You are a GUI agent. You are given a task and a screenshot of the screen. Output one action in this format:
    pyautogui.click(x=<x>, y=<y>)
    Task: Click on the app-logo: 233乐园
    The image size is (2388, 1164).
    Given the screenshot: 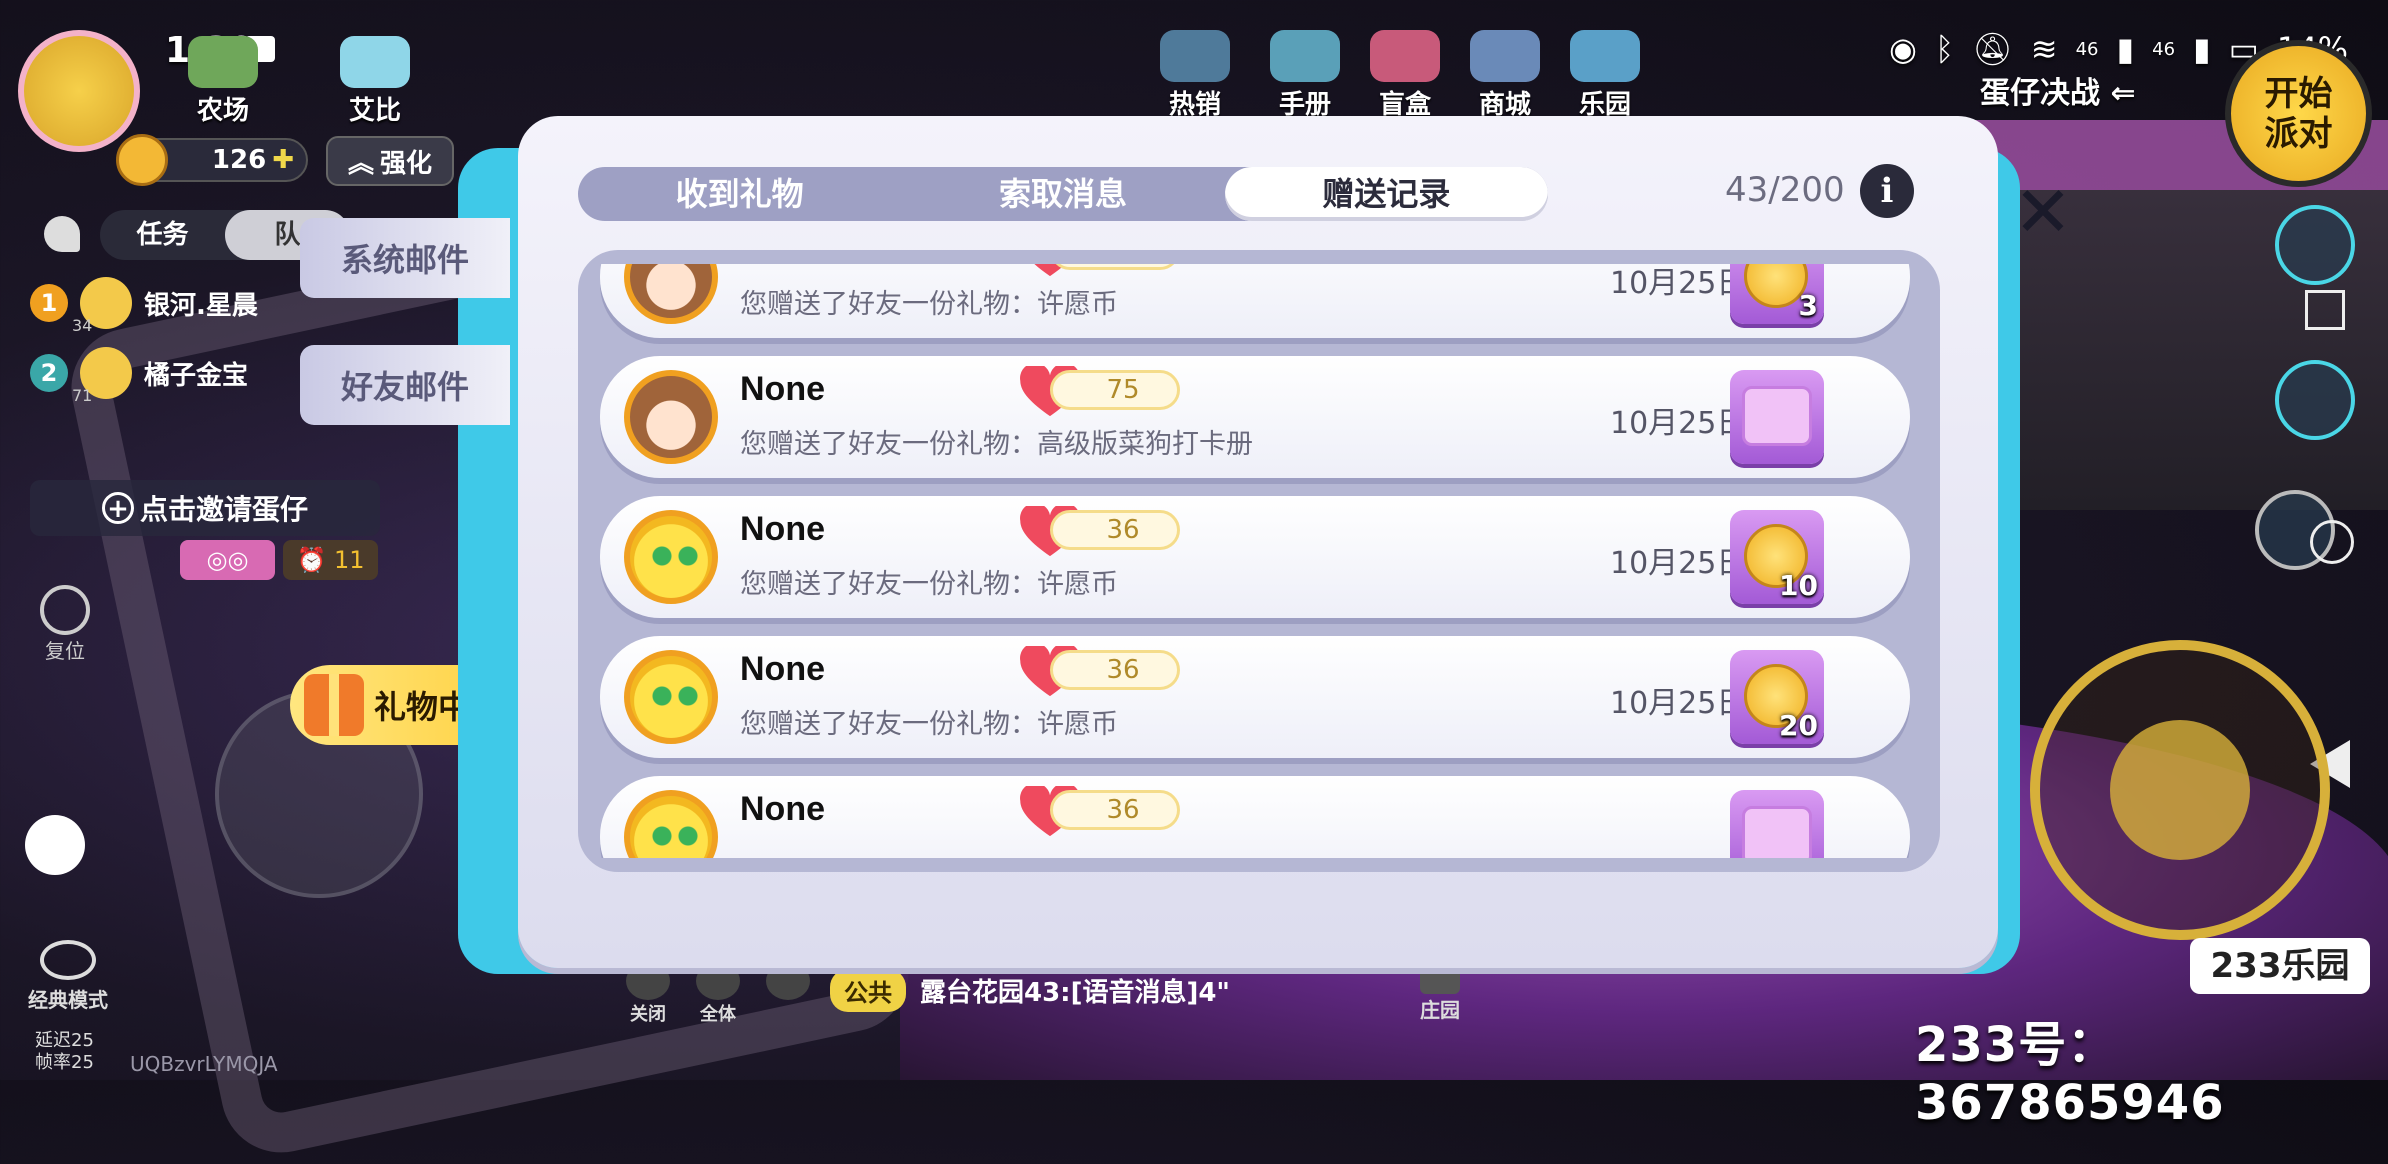 What is the action you would take?
    pyautogui.click(x=2280, y=966)
    